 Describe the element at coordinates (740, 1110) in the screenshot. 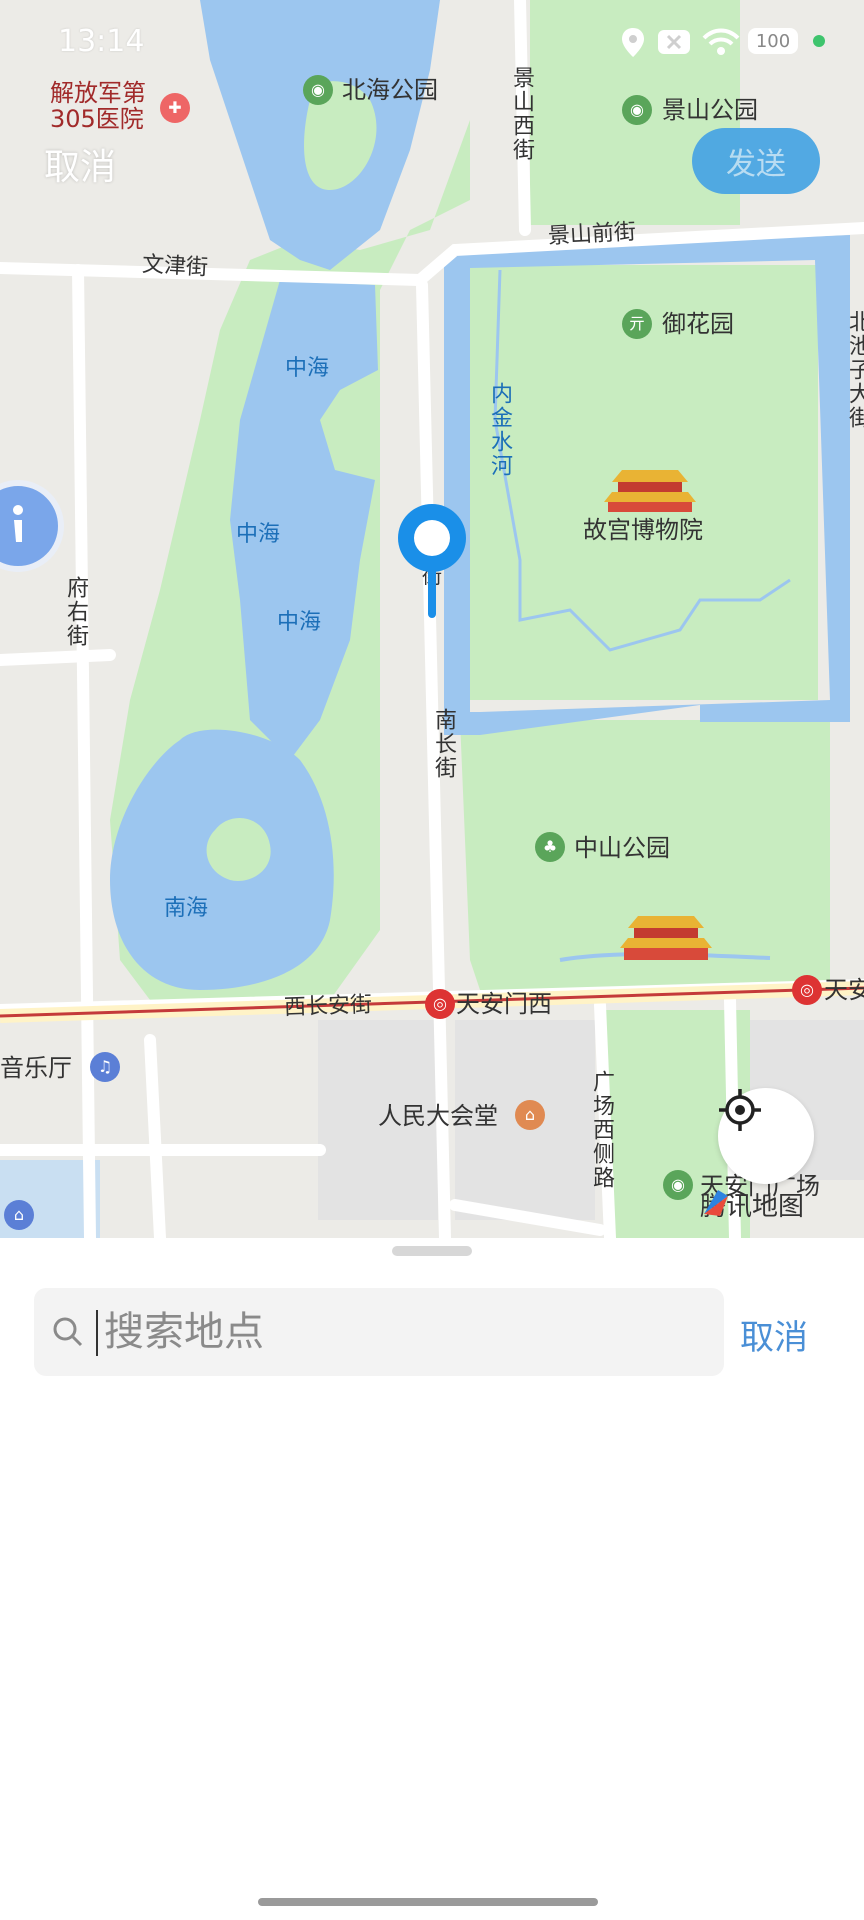

I see `crosshair-icon` at that location.